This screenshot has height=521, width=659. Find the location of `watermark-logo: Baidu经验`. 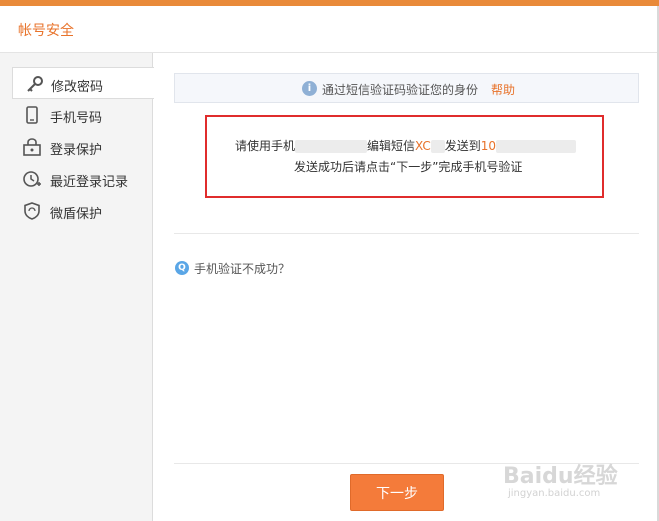

watermark-logo: Baidu经验 is located at coordinates (560, 476).